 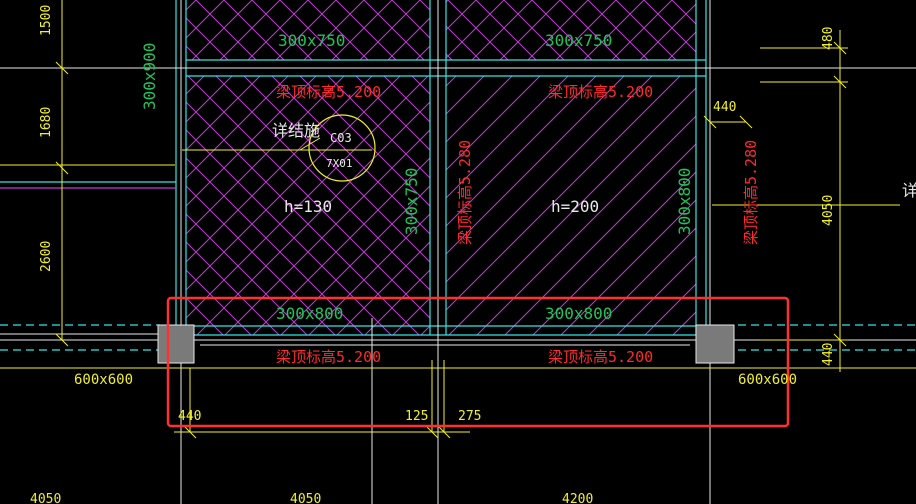 What do you see at coordinates (45, 498) in the screenshot?
I see `dim-axis-bottom-1: 4050` at bounding box center [45, 498].